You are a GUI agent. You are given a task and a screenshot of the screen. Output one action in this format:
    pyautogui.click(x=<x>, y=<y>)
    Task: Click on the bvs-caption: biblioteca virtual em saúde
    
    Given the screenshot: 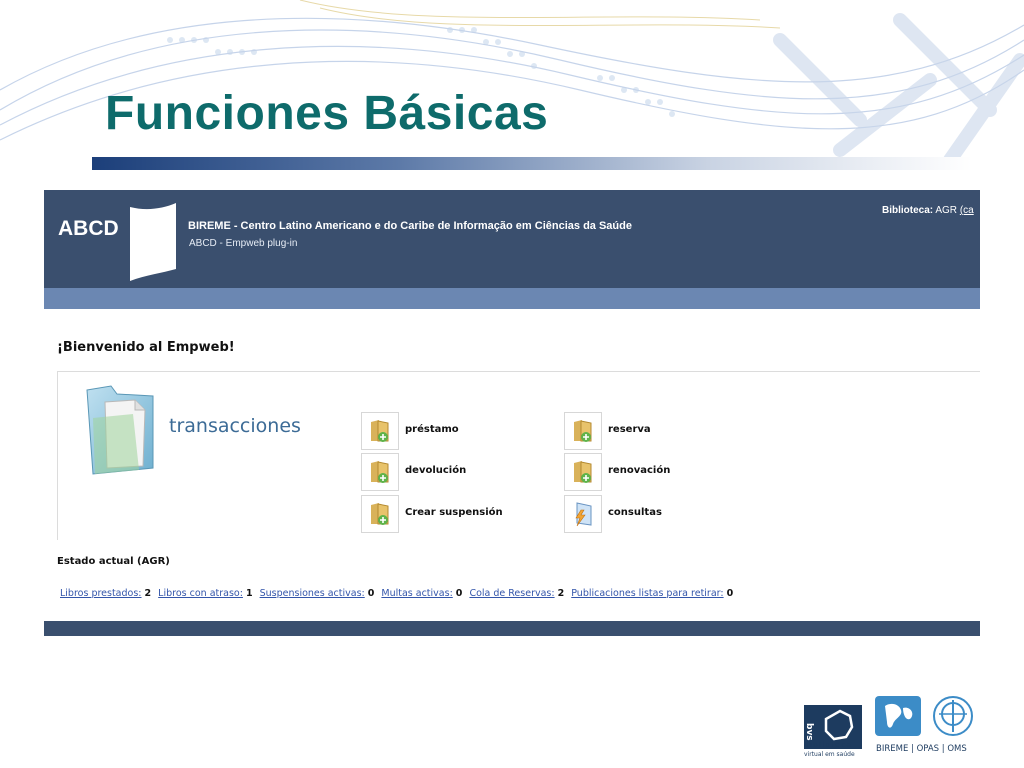 What is the action you would take?
    pyautogui.click(x=836, y=750)
    